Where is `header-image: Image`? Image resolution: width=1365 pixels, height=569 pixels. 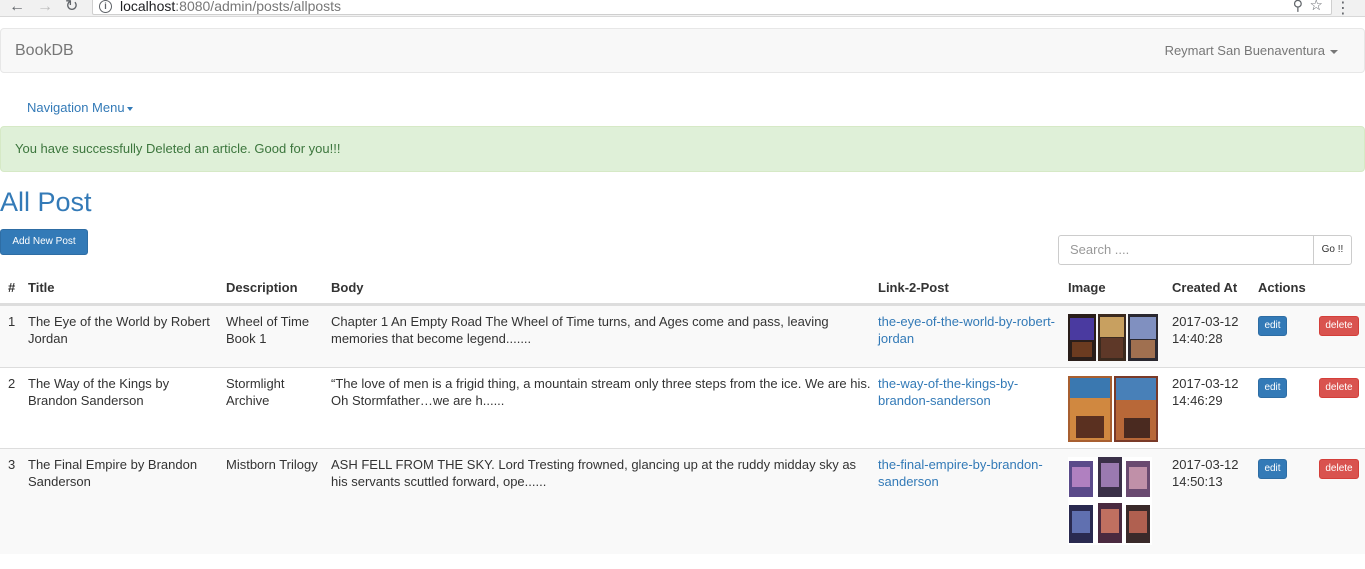
header-image: Image is located at coordinates (1087, 287).